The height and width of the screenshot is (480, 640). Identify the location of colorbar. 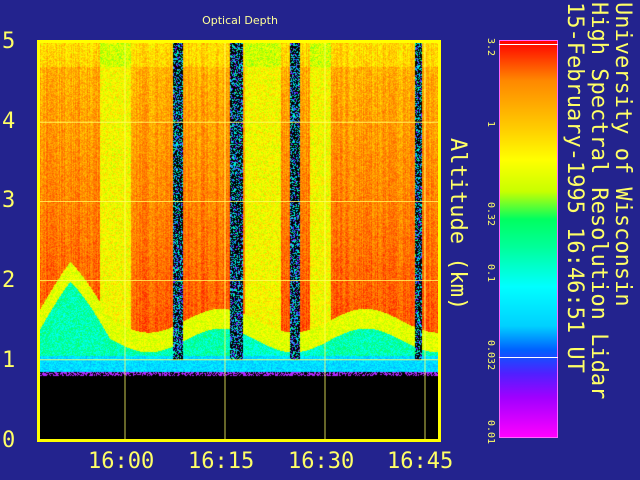
(528, 239).